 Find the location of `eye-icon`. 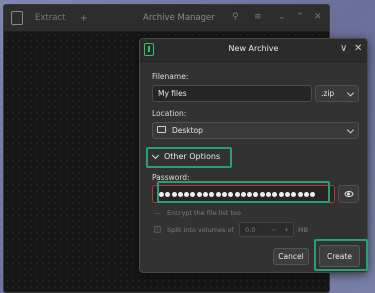

eye-icon is located at coordinates (348, 194).